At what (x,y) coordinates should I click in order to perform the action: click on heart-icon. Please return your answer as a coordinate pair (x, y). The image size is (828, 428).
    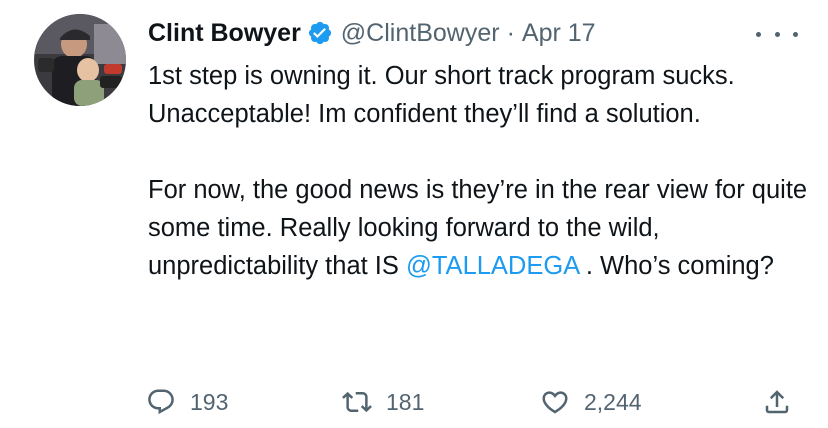
    Looking at the image, I should click on (555, 402).